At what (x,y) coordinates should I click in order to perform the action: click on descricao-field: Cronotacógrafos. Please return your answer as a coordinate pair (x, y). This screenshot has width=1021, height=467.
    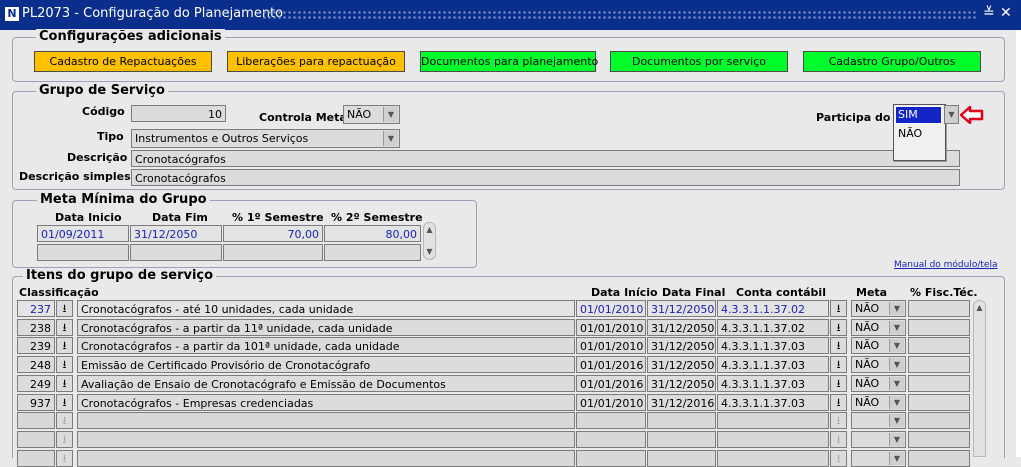
    Looking at the image, I should click on (545, 158).